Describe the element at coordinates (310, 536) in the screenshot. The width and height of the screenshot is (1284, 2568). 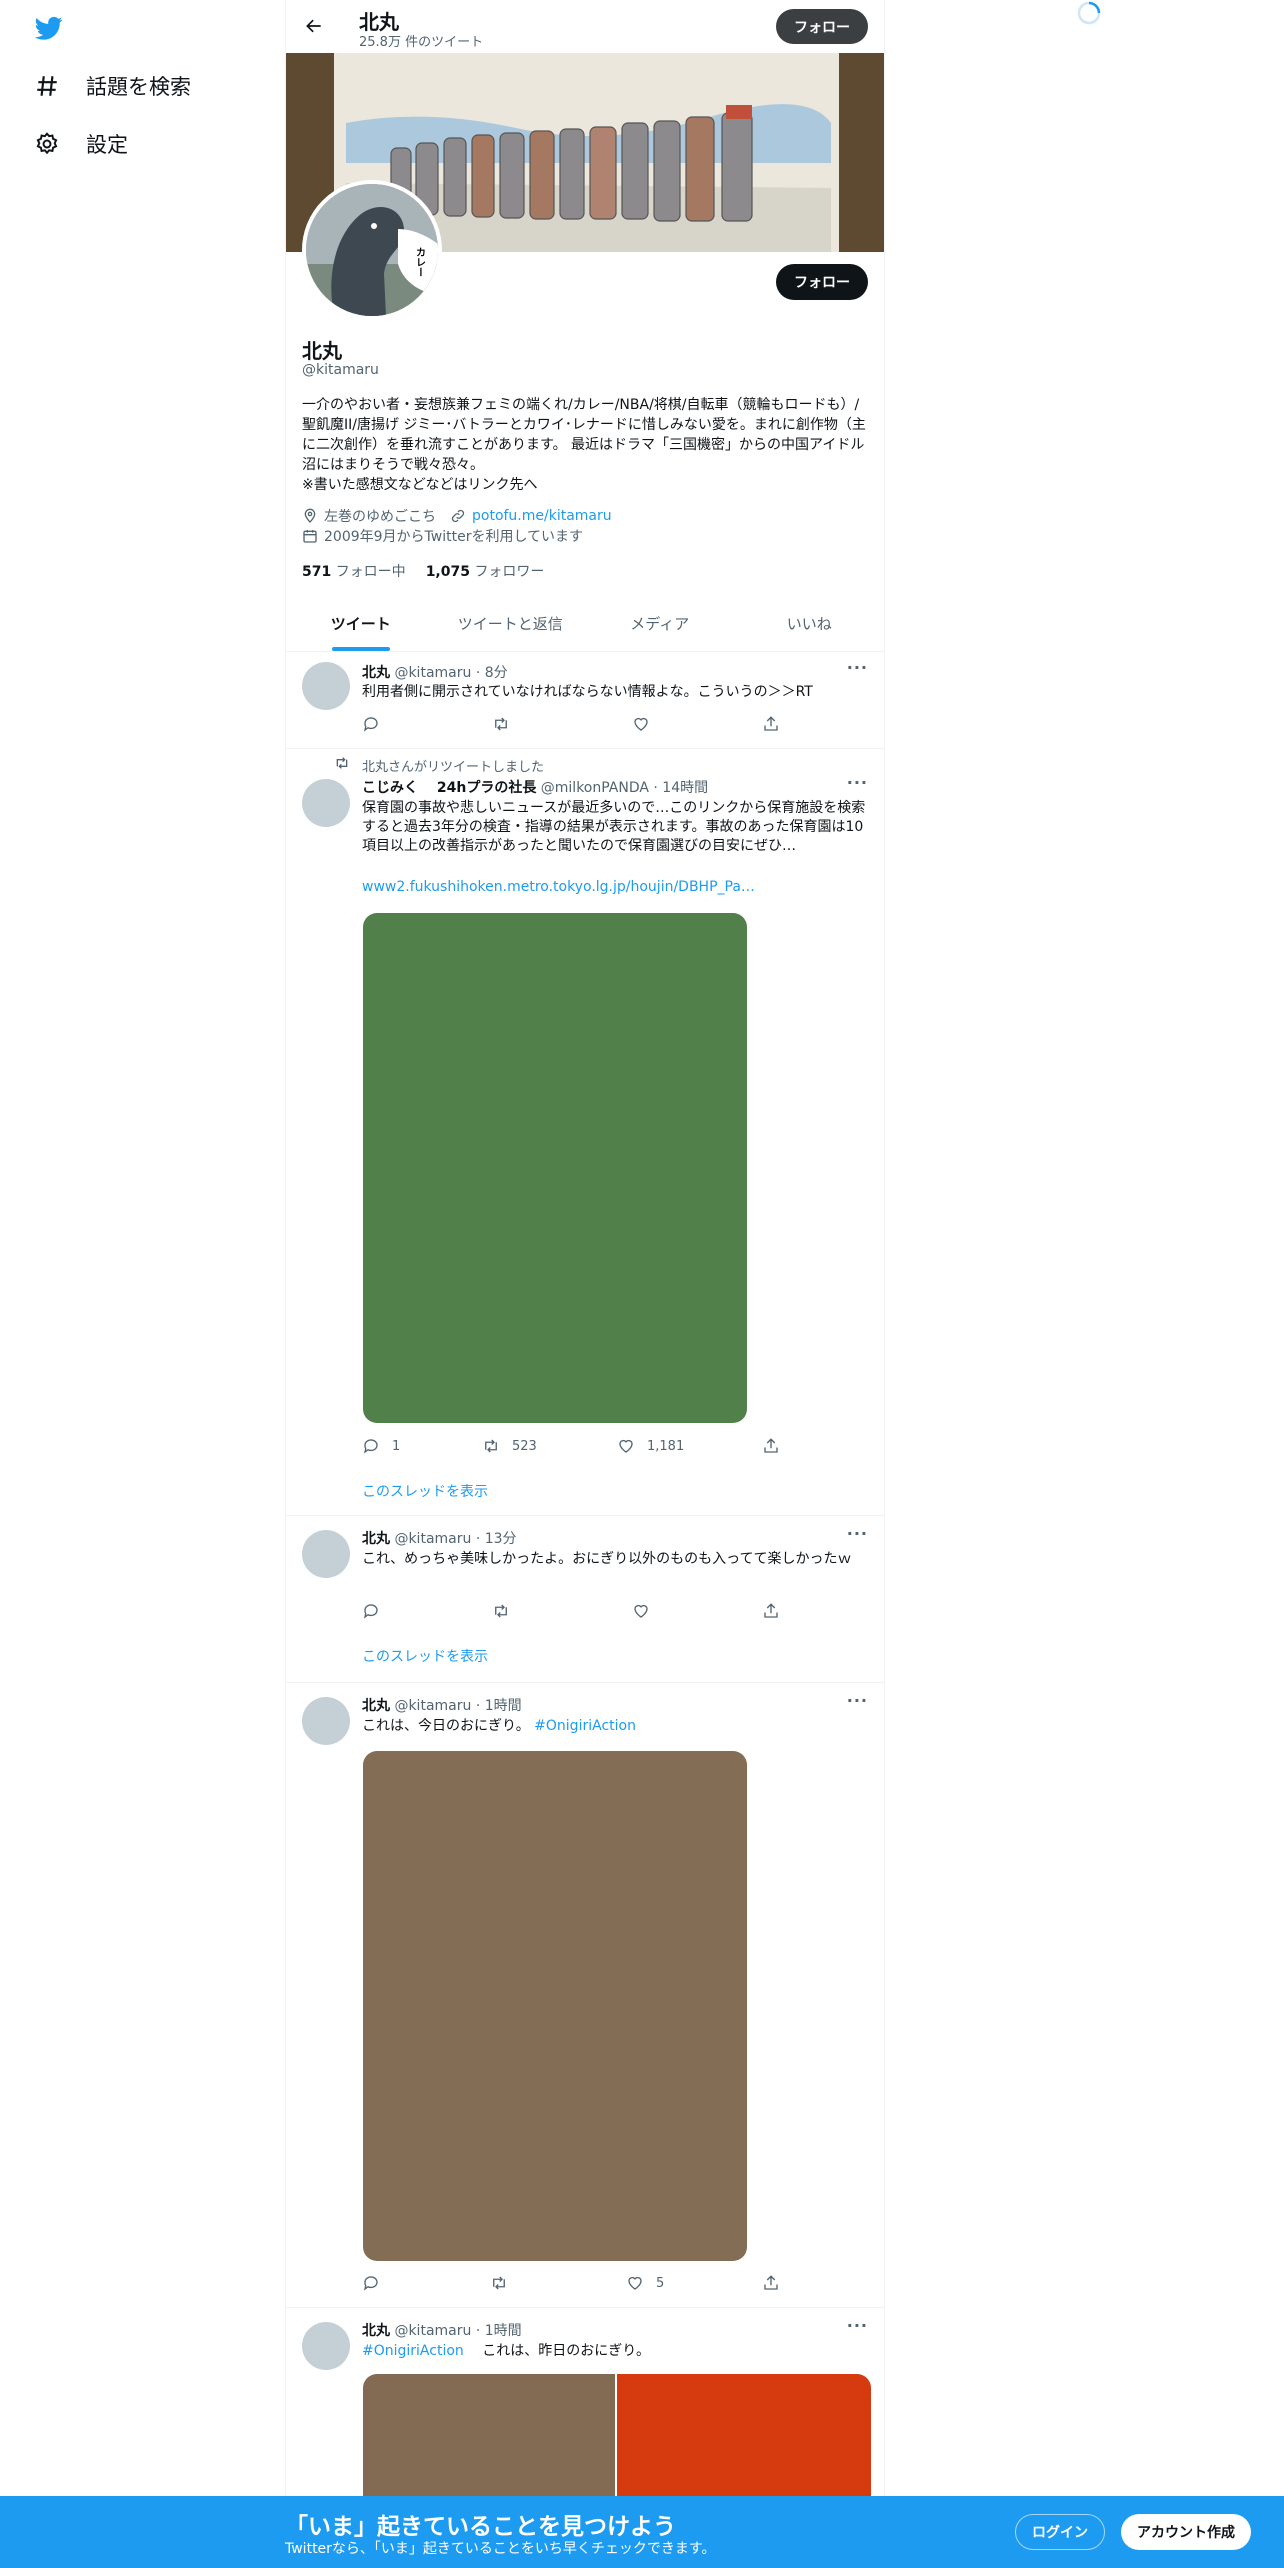
I see `calendar-icon` at that location.